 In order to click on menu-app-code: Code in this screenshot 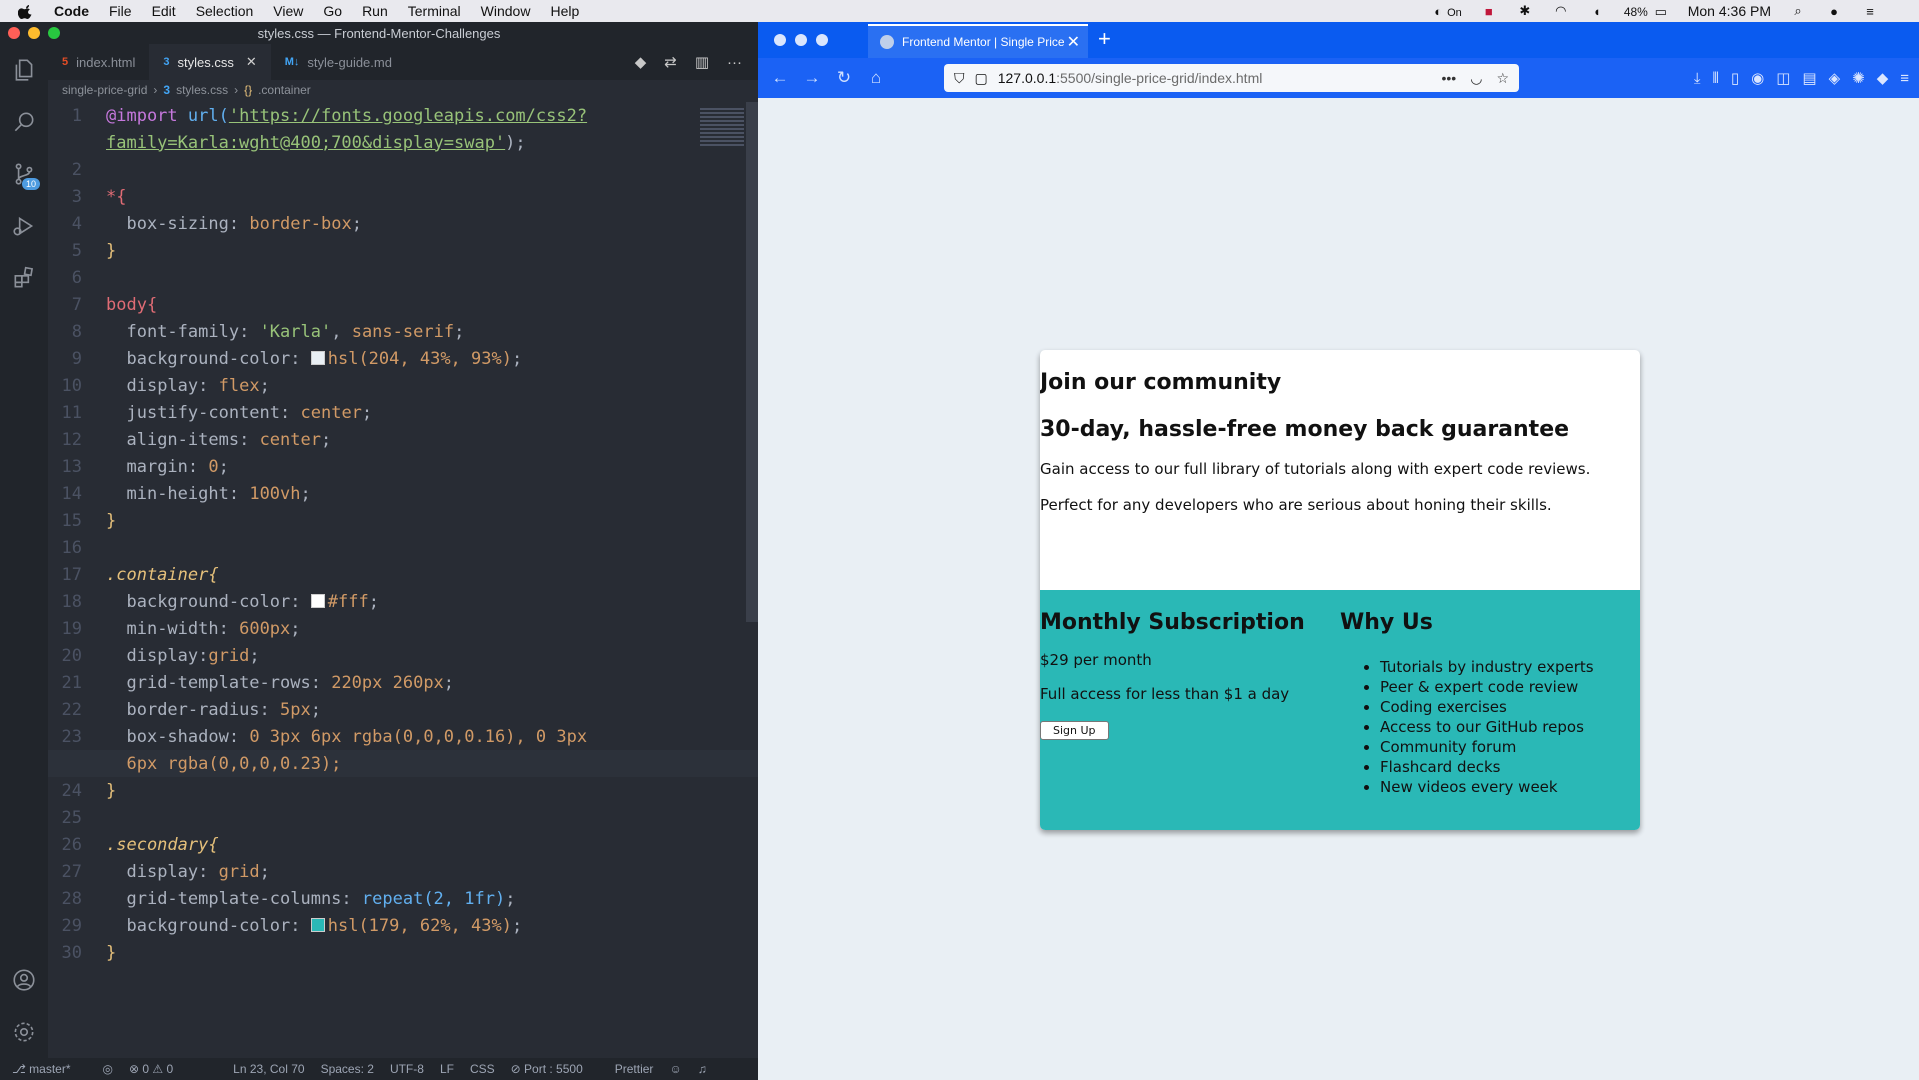, I will do `click(71, 11)`.